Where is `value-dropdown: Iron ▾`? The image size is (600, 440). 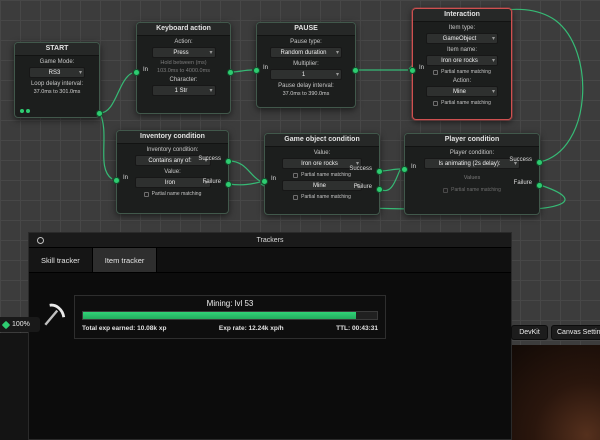 value-dropdown: Iron ▾ is located at coordinates (172, 182).